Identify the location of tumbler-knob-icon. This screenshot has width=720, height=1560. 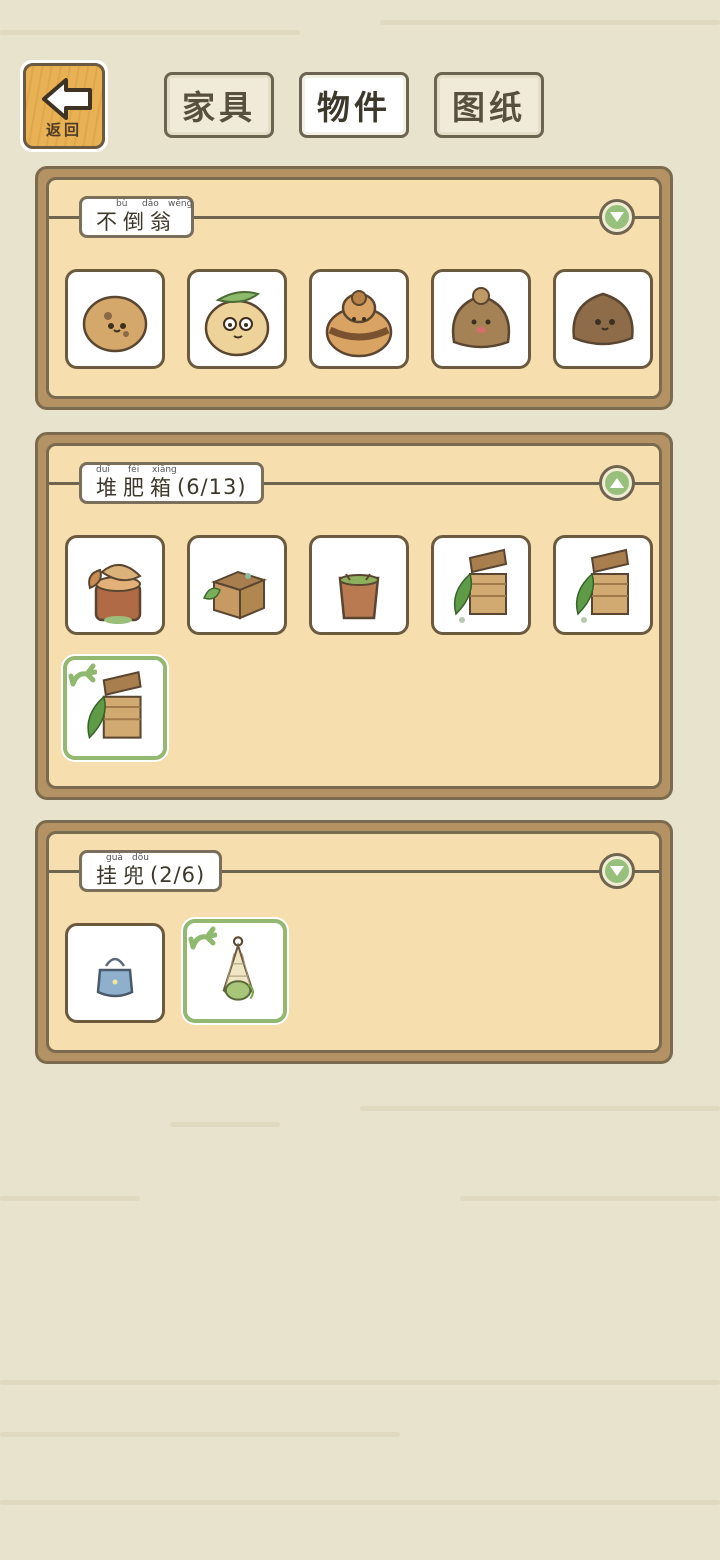
(481, 318).